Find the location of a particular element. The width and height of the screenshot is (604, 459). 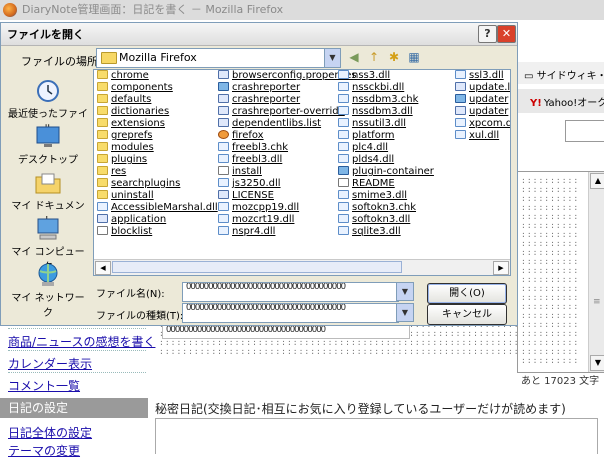

file-item-name: smime3.dll is located at coordinates (380, 195).